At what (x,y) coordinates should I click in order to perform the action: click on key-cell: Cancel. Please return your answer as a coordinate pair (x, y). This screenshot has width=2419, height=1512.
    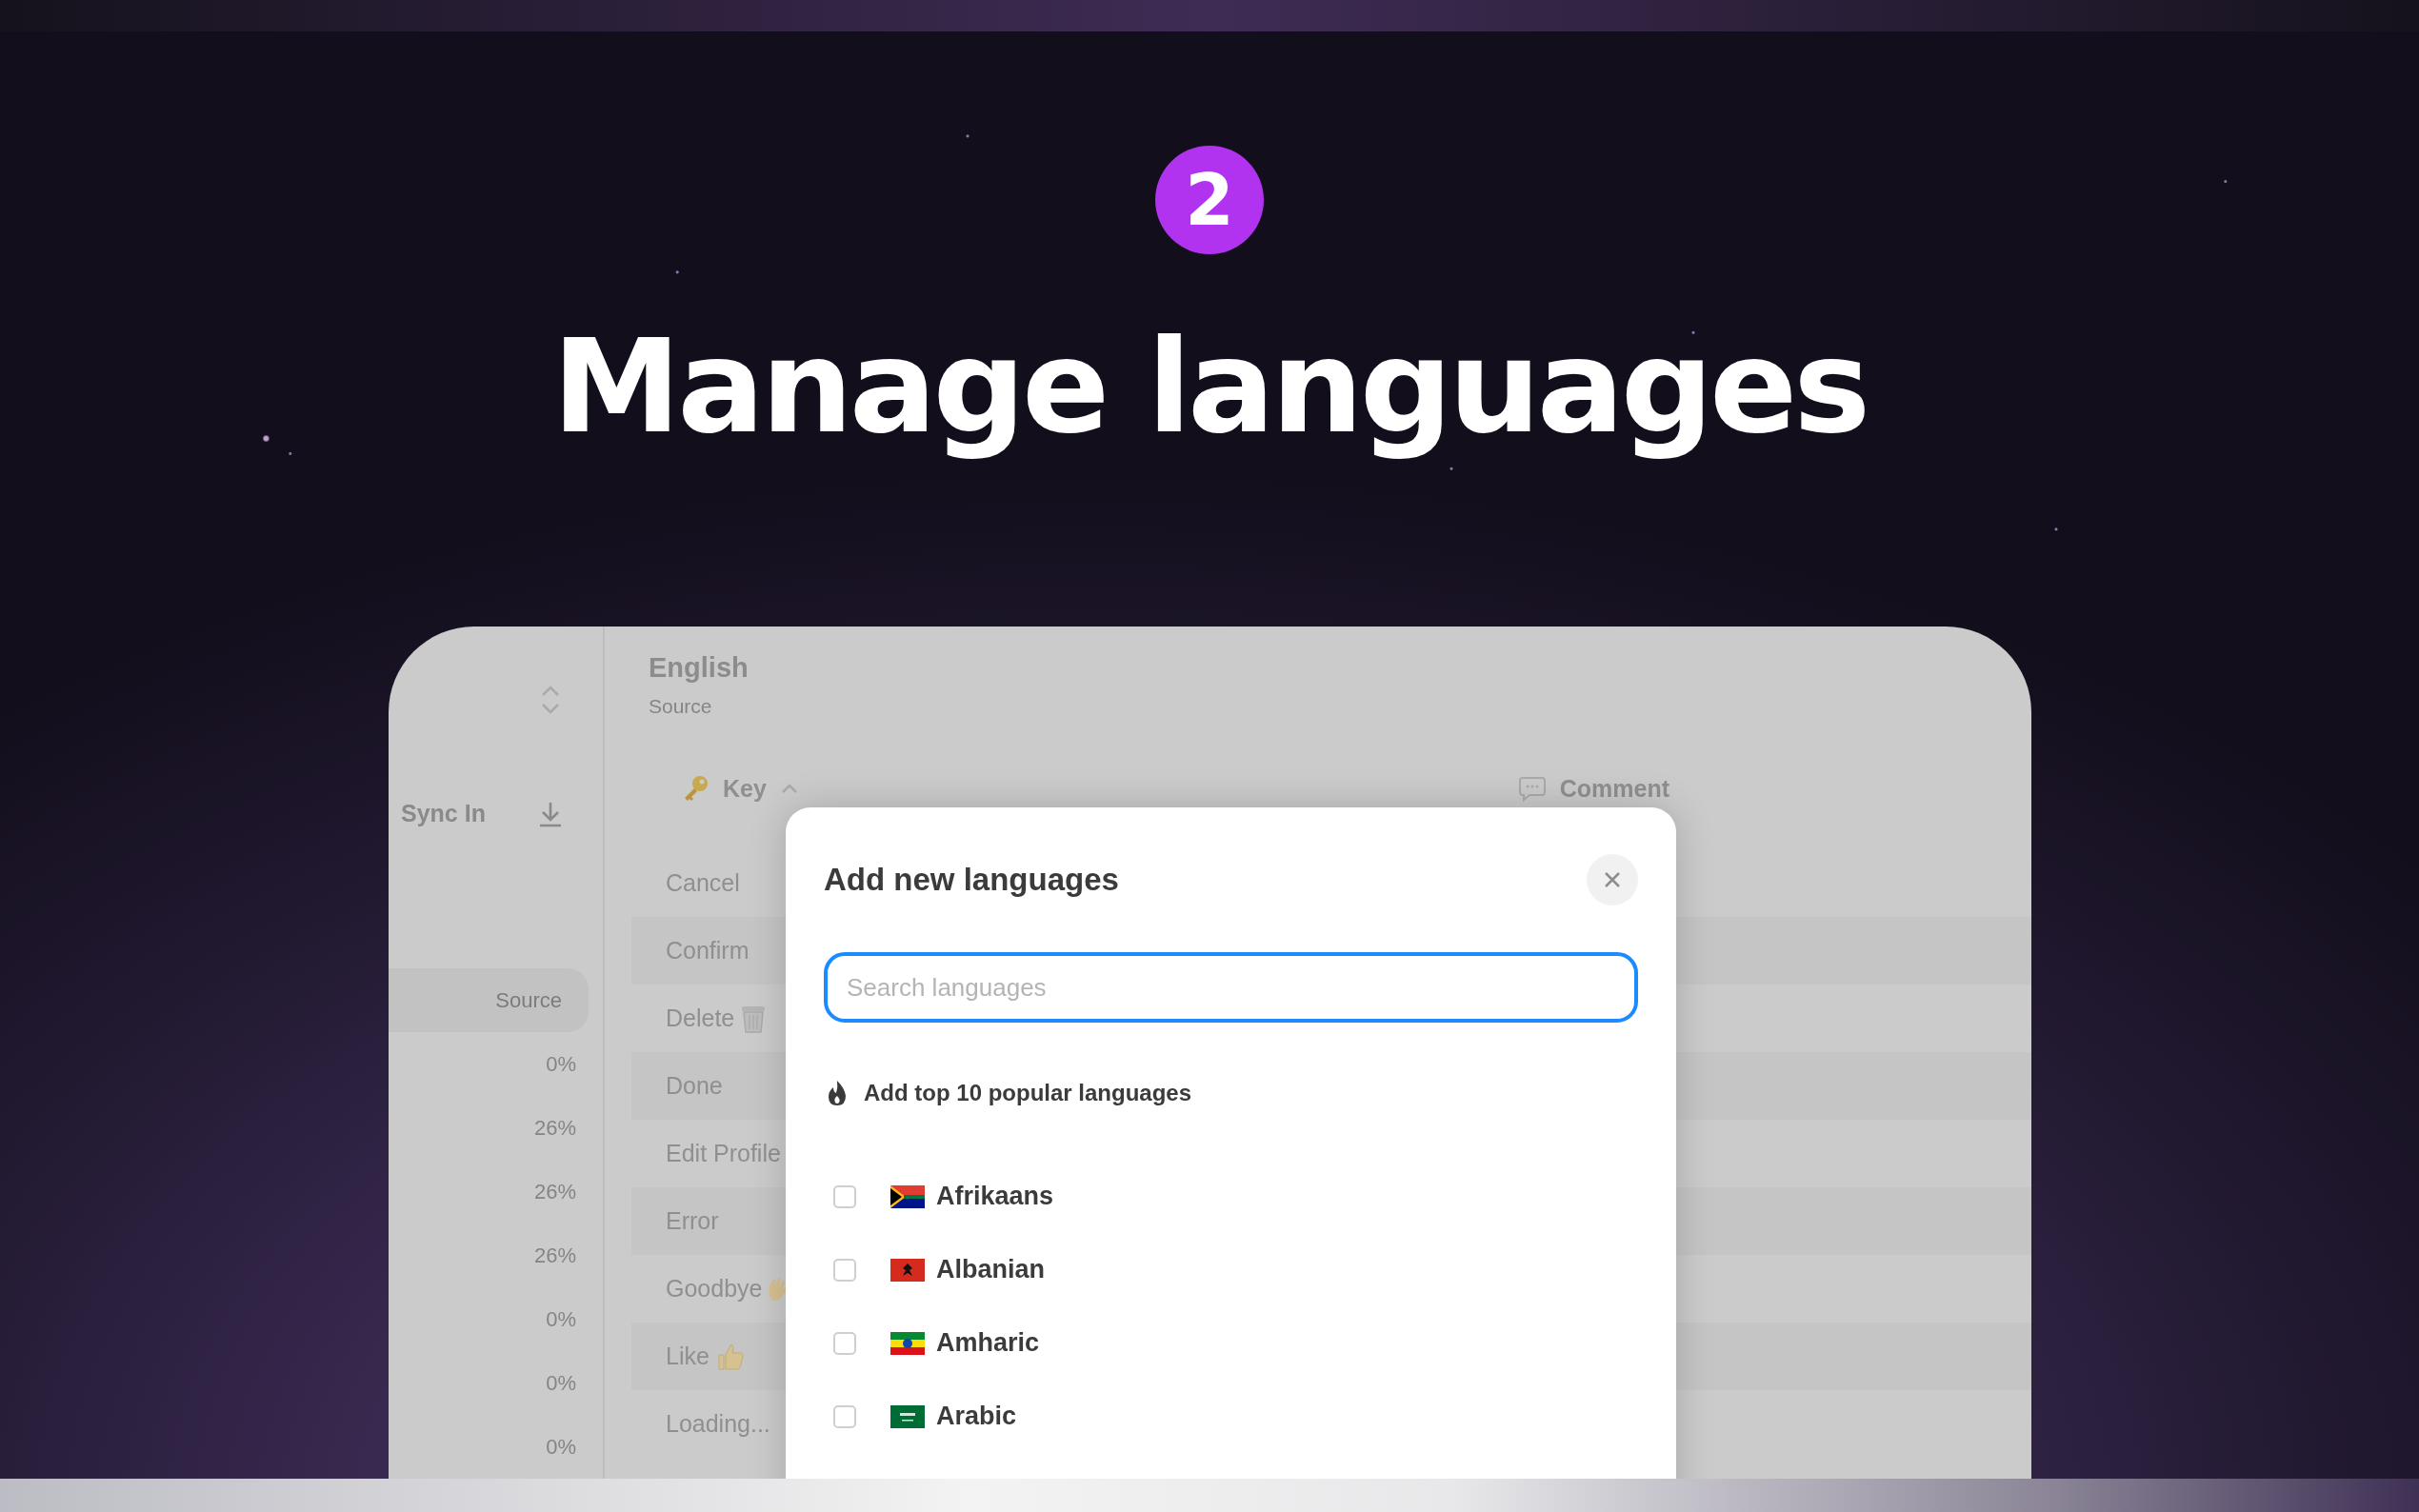
    Looking at the image, I should click on (703, 883).